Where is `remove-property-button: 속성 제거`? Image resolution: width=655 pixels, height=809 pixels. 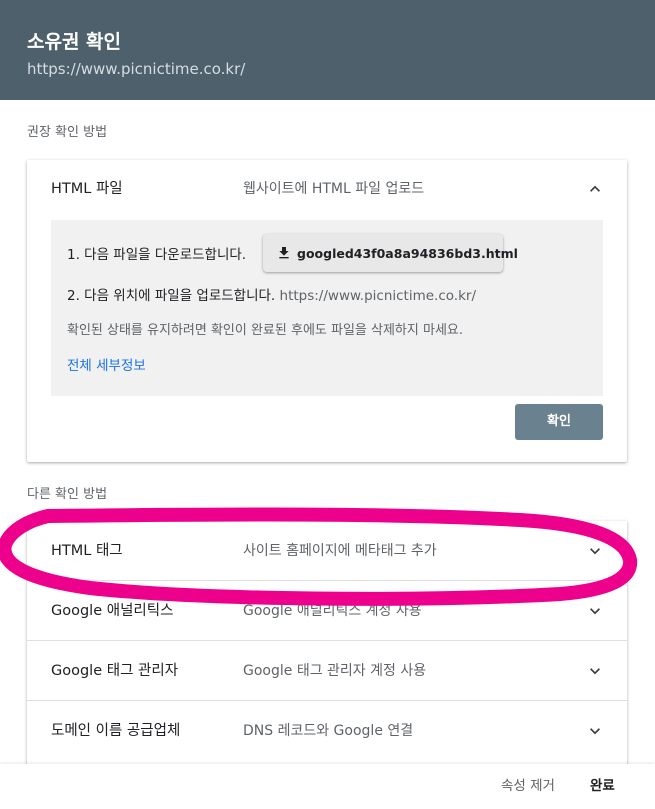 remove-property-button: 속성 제거 is located at coordinates (528, 786).